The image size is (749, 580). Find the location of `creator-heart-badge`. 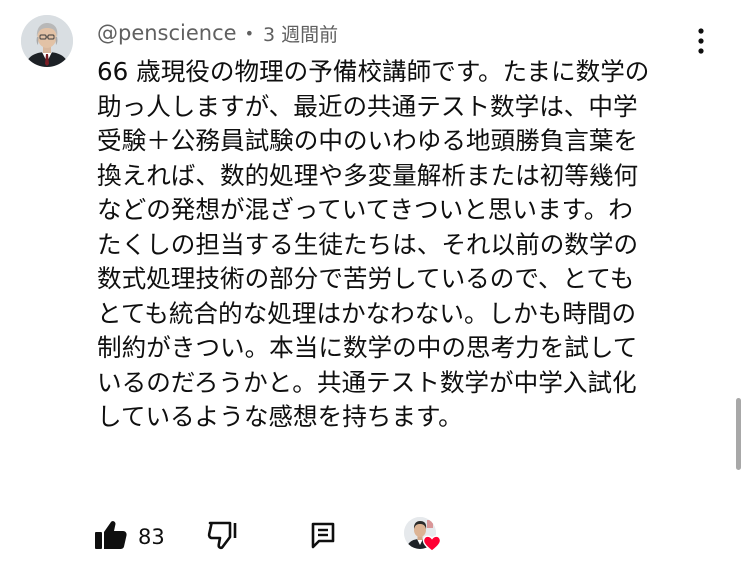

creator-heart-badge is located at coordinates (426, 537).